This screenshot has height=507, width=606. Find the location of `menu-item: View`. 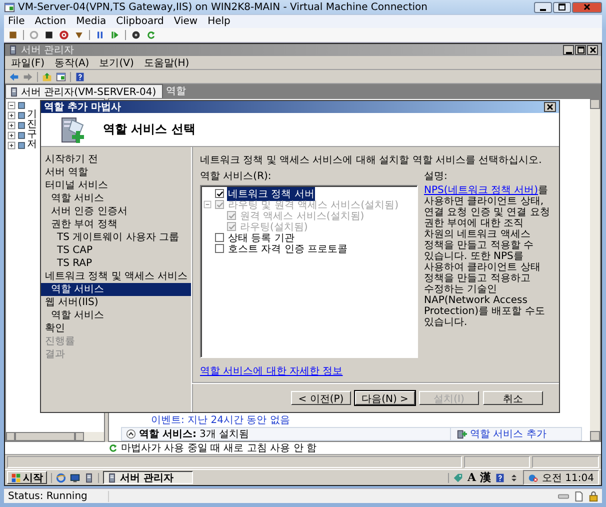

menu-item: View is located at coordinates (186, 21).